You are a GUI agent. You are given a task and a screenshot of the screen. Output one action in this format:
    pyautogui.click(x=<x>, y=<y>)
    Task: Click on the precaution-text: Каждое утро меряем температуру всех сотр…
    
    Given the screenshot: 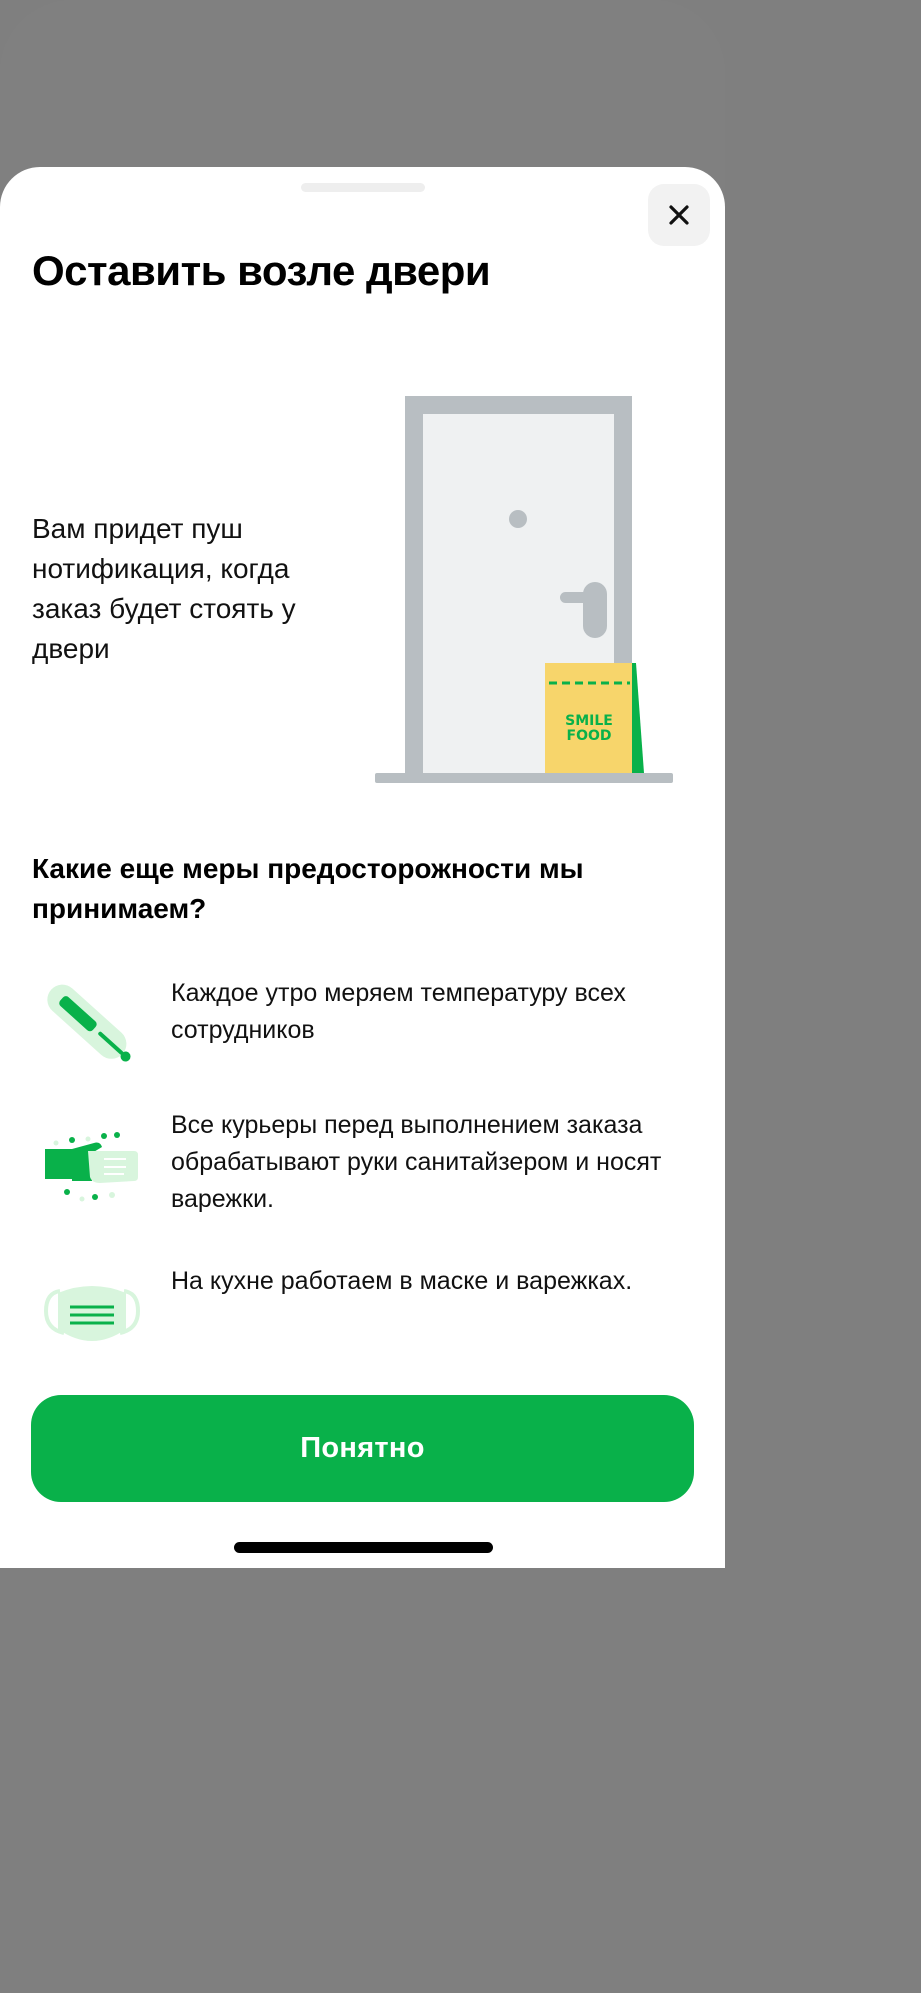 What is the action you would take?
    pyautogui.click(x=398, y=1011)
    